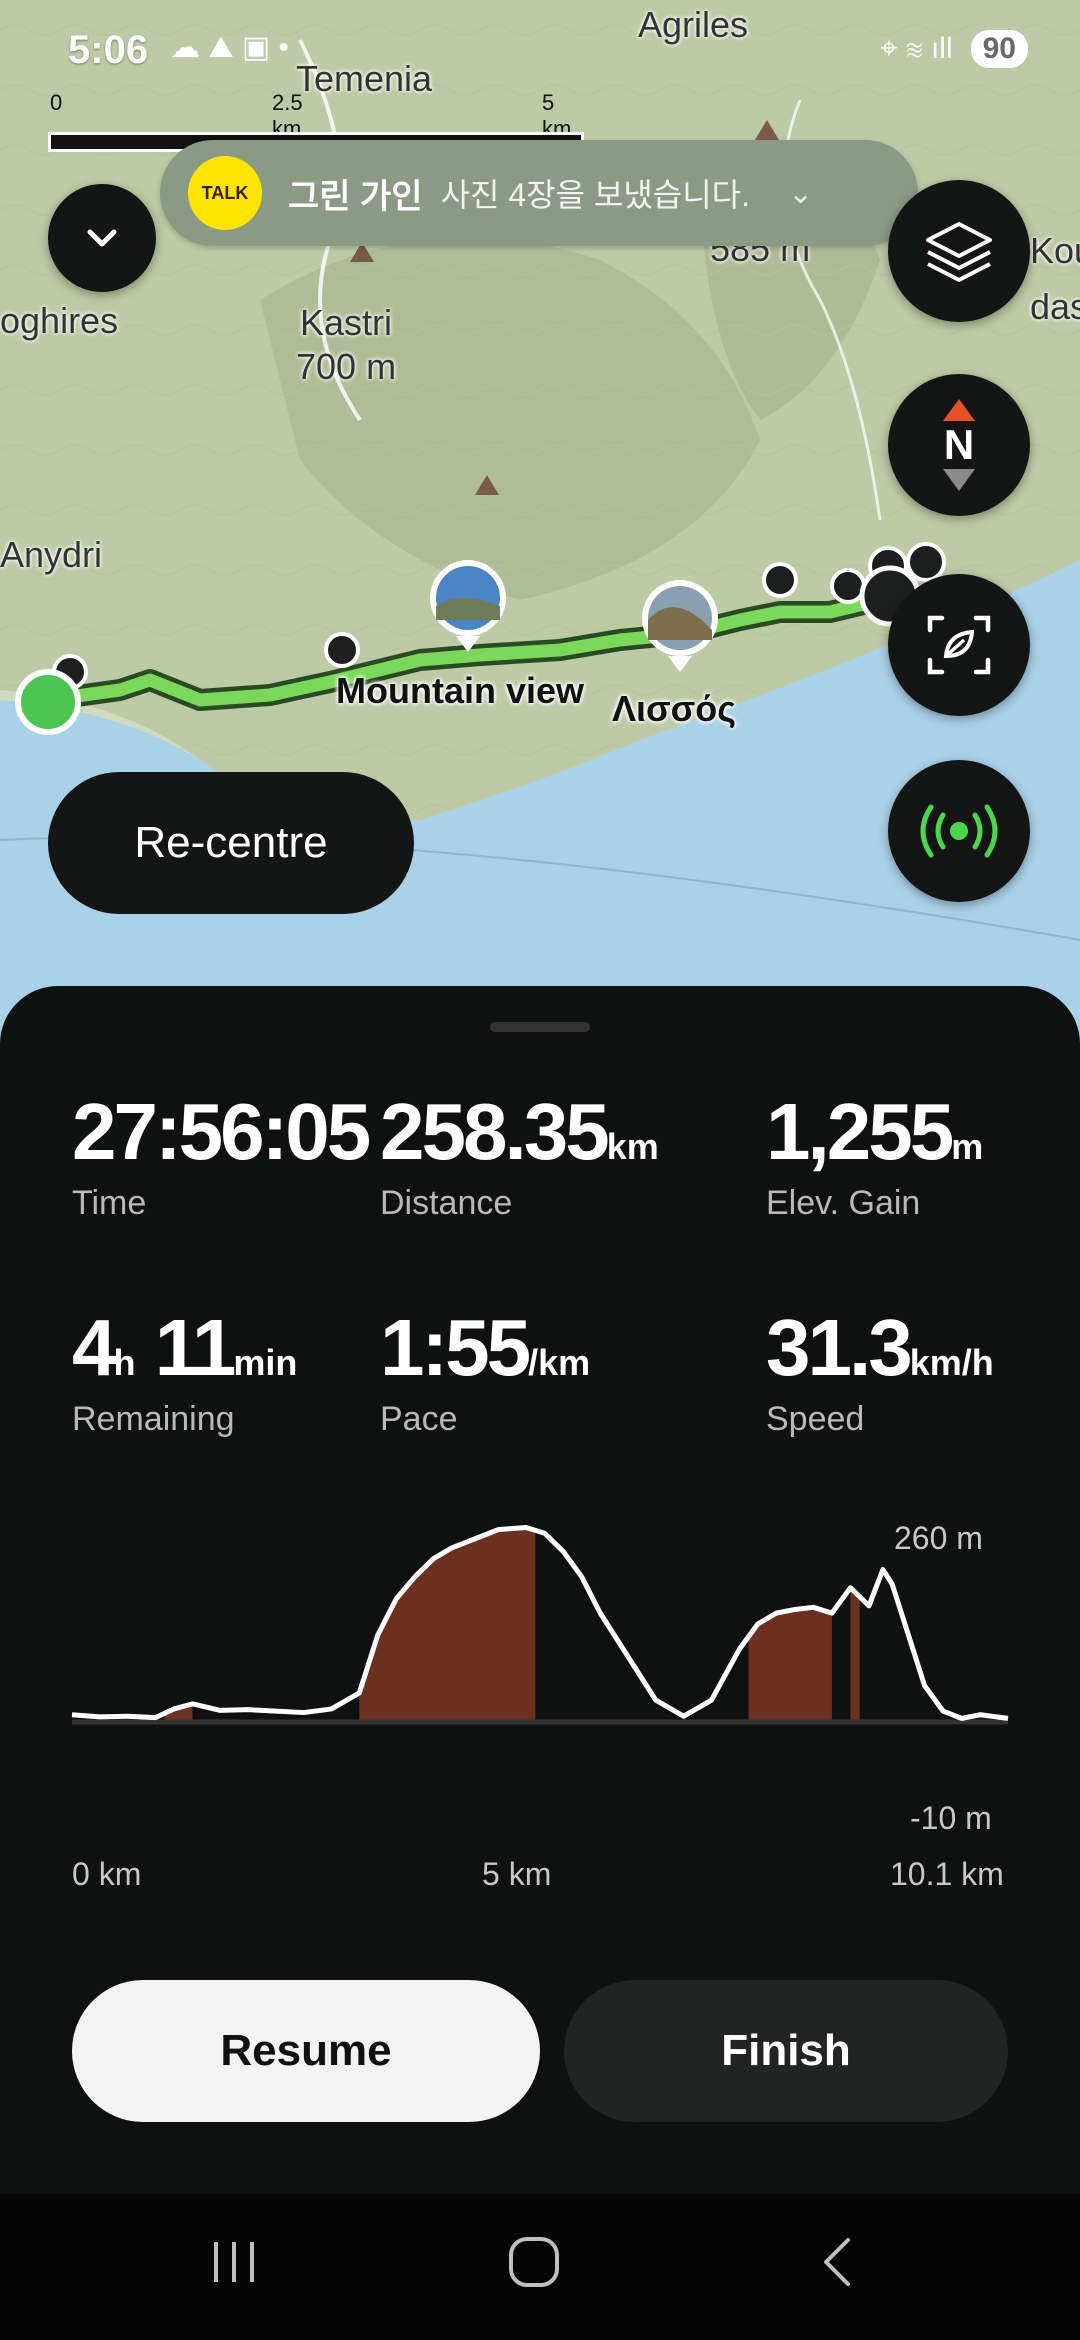 This screenshot has width=1080, height=2340. I want to click on live-tracking-button, so click(959, 831).